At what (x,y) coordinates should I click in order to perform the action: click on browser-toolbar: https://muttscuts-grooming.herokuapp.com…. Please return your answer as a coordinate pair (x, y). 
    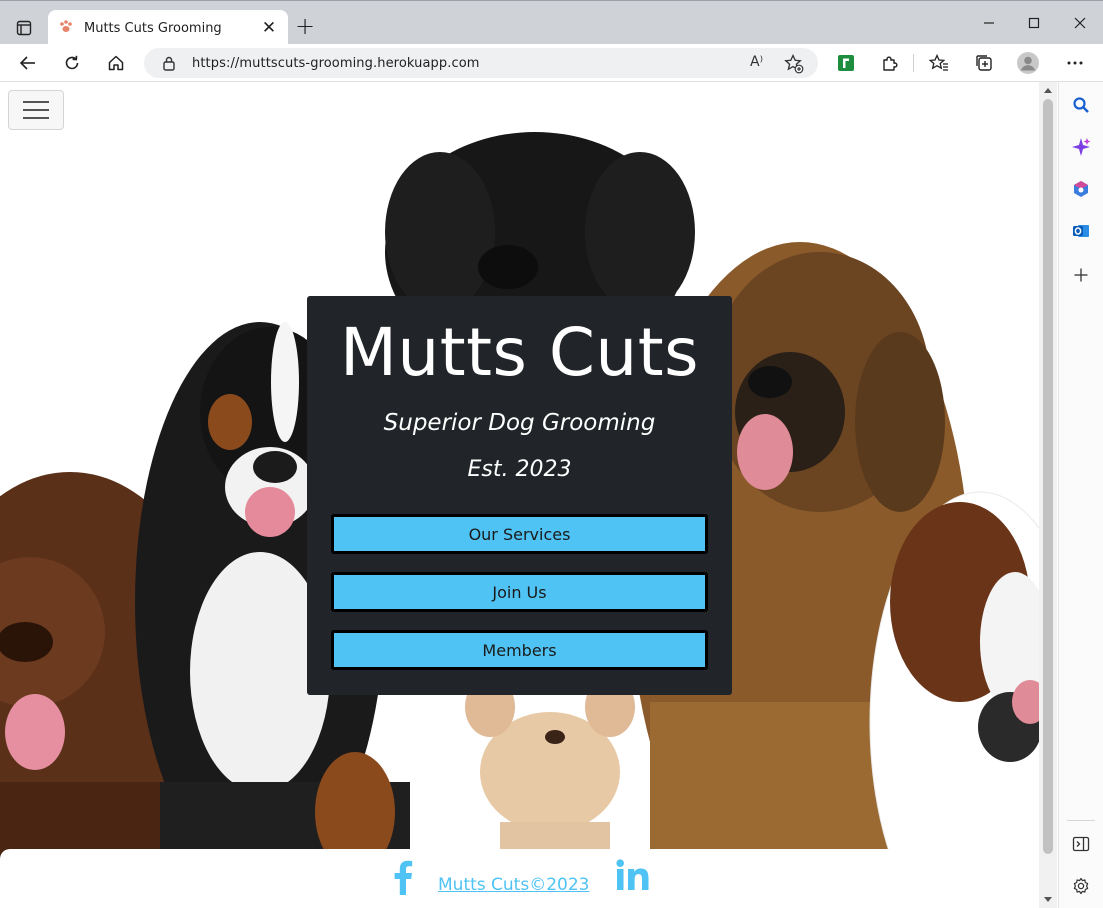
    Looking at the image, I should click on (551, 63).